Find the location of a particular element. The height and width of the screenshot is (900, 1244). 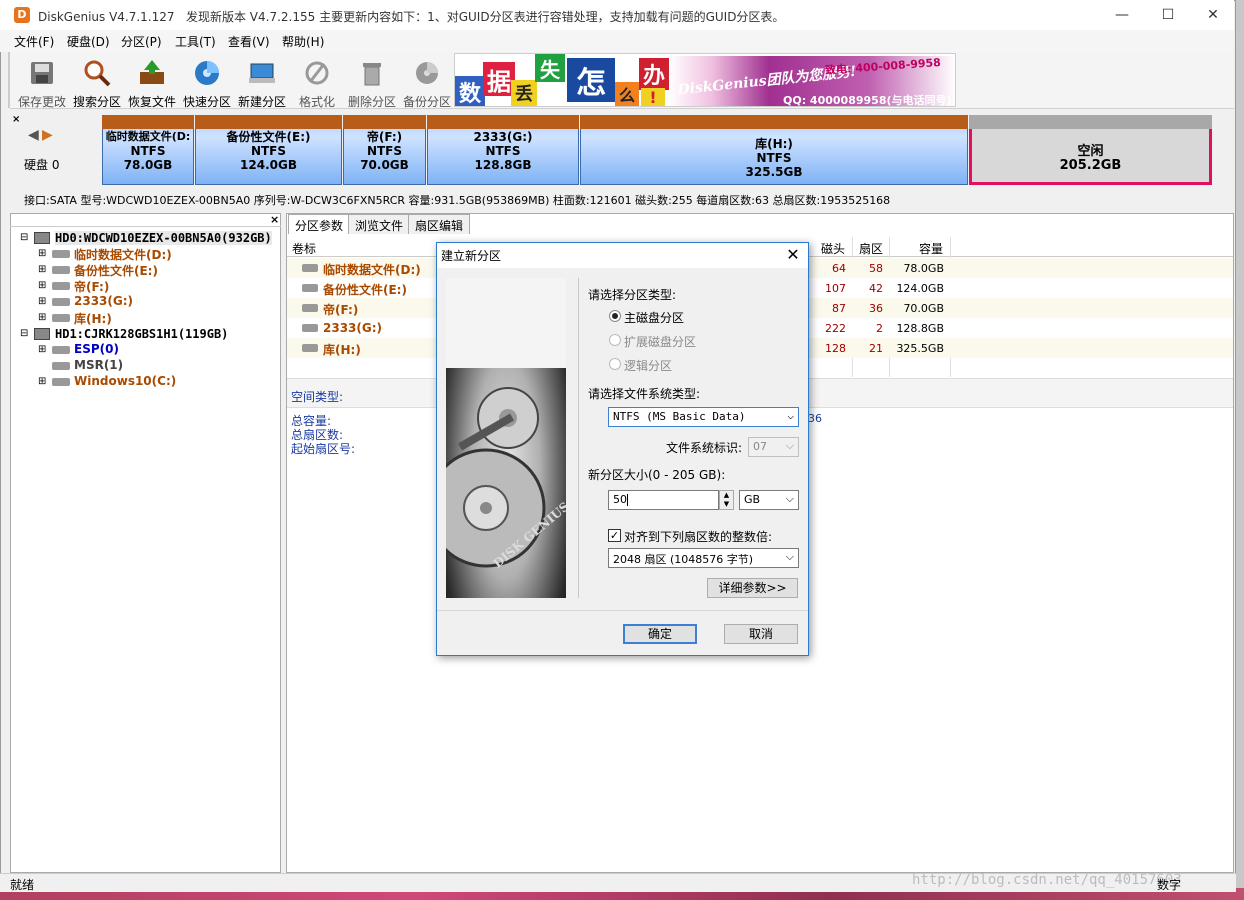

free-space-size: 205.2GB is located at coordinates (1090, 165).